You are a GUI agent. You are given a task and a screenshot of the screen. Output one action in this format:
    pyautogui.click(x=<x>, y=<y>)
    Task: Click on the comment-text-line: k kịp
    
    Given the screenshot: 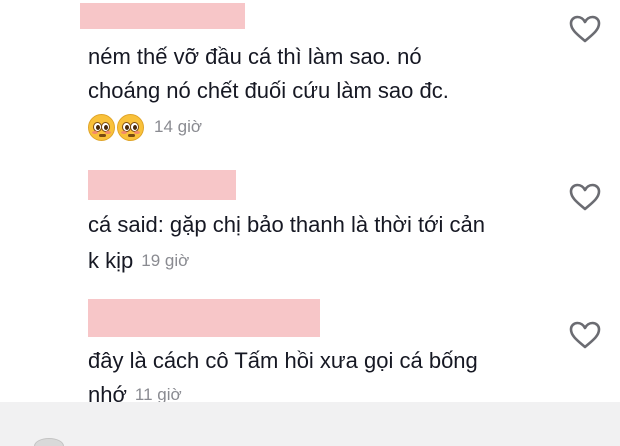 What is the action you would take?
    pyautogui.click(x=111, y=260)
    